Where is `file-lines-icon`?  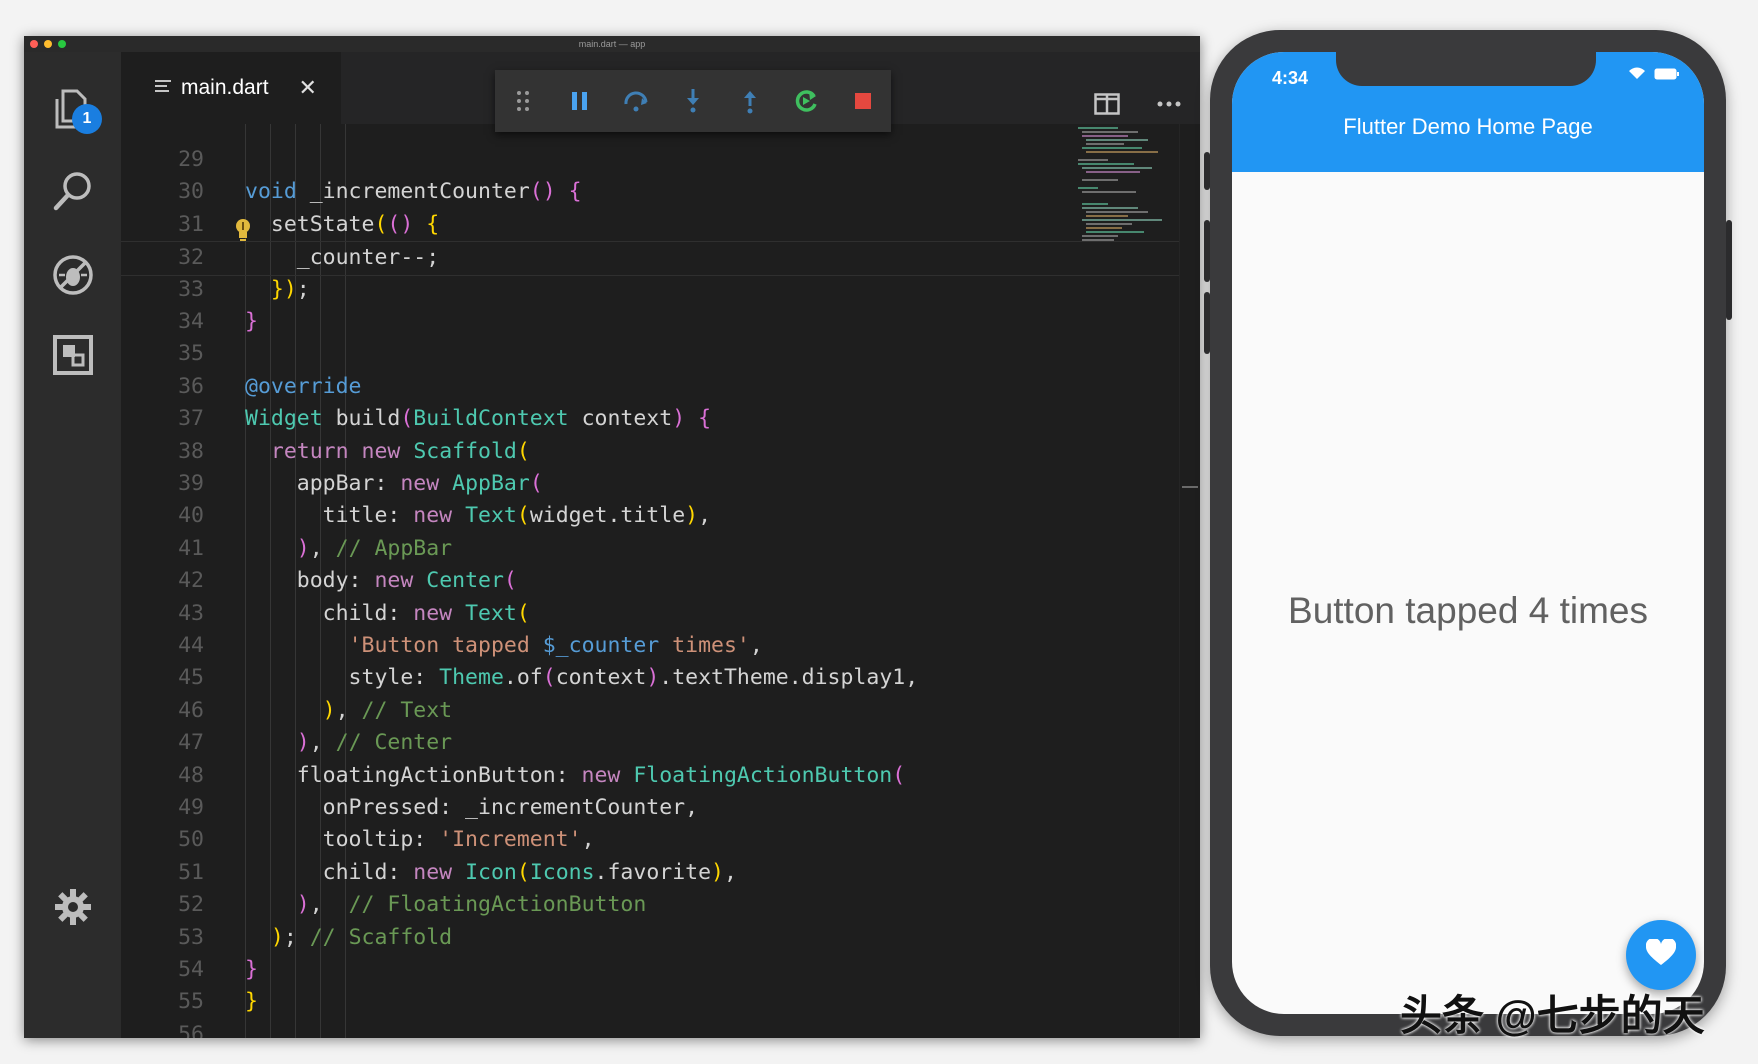 file-lines-icon is located at coordinates (164, 88).